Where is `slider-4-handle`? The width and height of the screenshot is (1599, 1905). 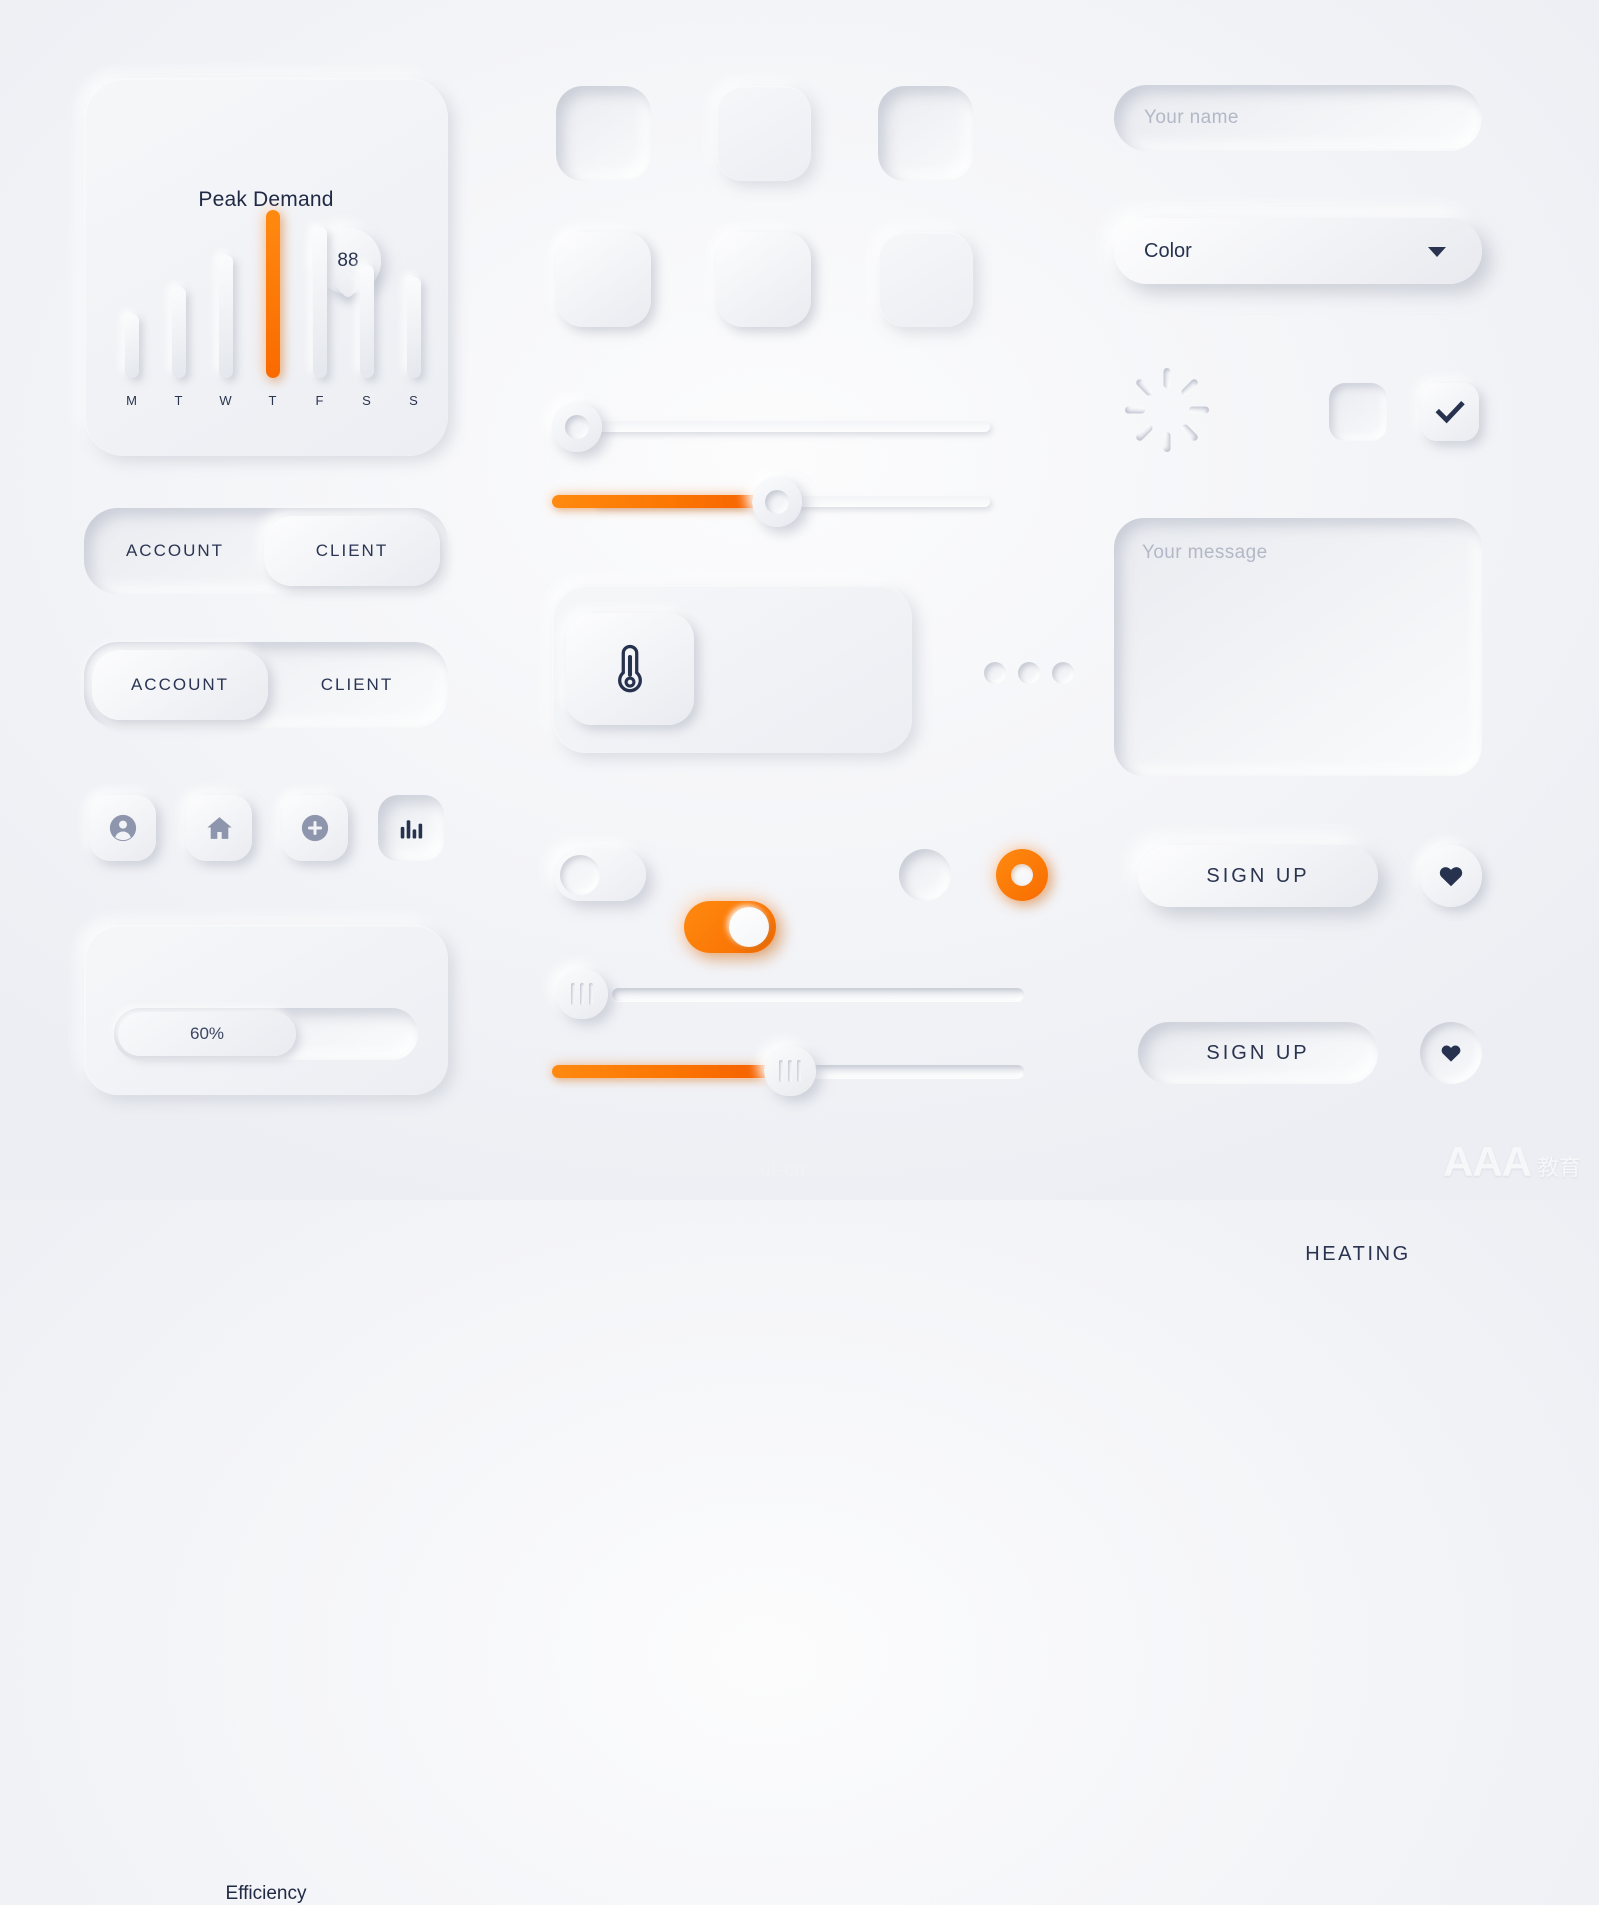 slider-4-handle is located at coordinates (790, 1071).